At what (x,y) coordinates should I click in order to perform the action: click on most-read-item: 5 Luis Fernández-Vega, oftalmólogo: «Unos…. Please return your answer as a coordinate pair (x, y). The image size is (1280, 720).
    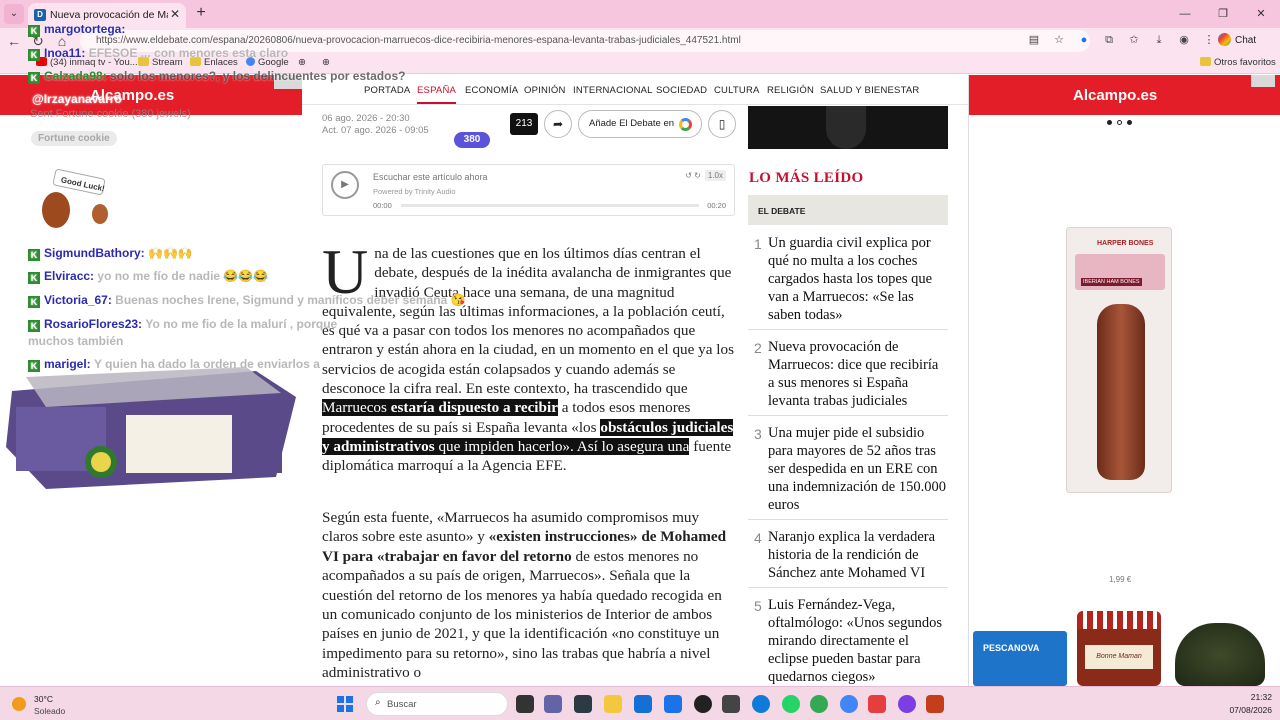
    Looking at the image, I should click on (848, 641).